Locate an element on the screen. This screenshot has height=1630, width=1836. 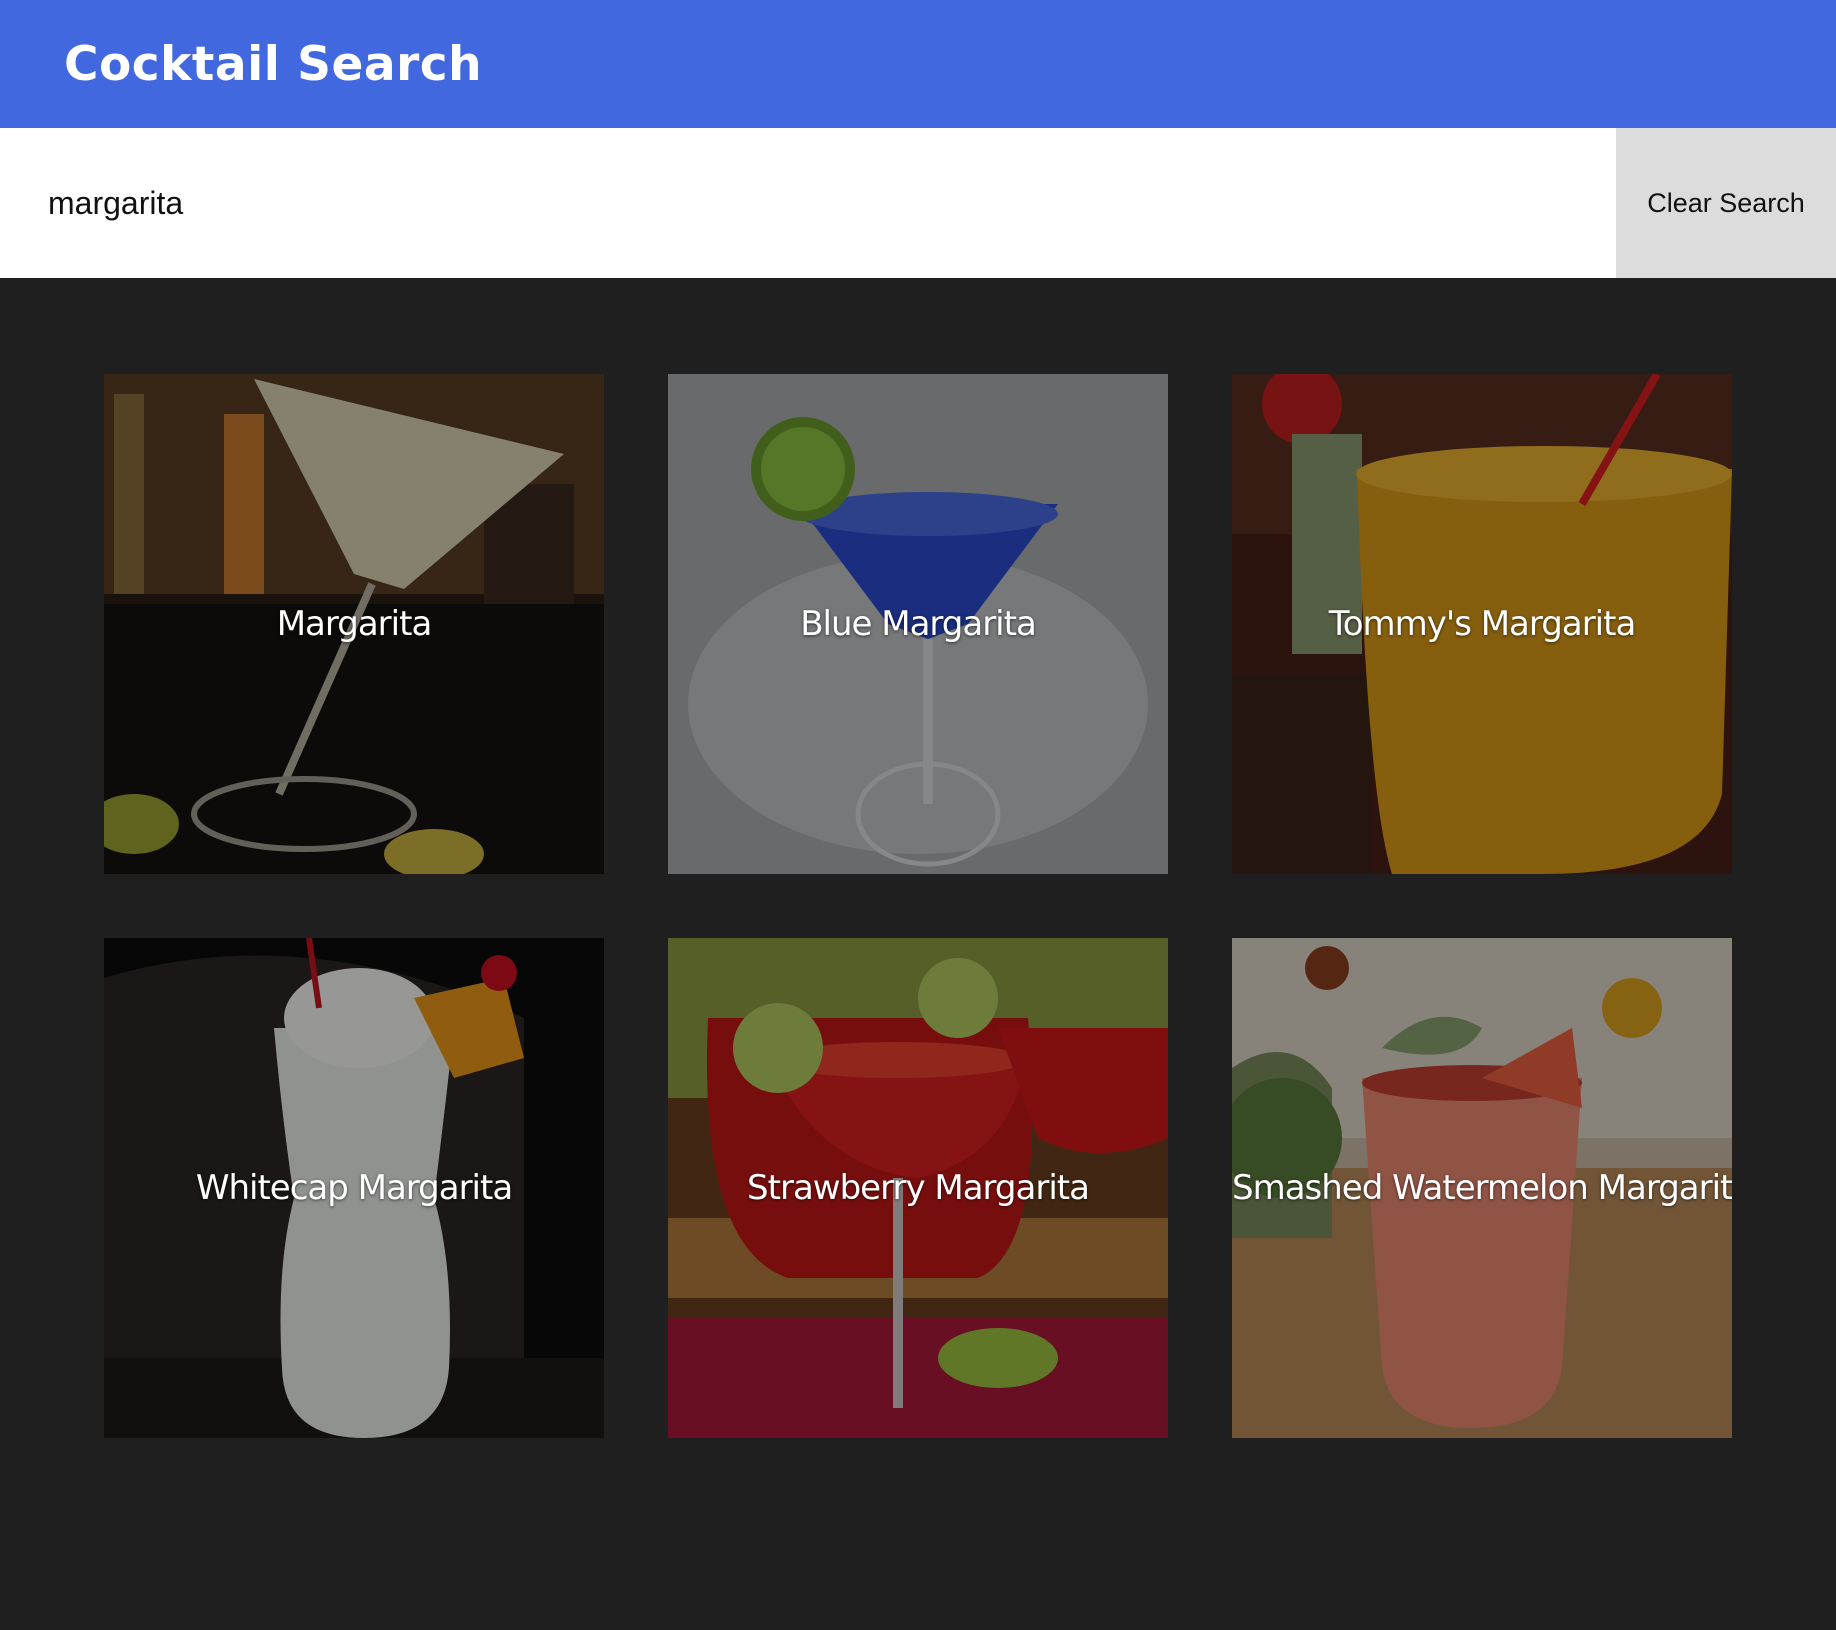
app-title: Cocktail Search is located at coordinates (273, 64).